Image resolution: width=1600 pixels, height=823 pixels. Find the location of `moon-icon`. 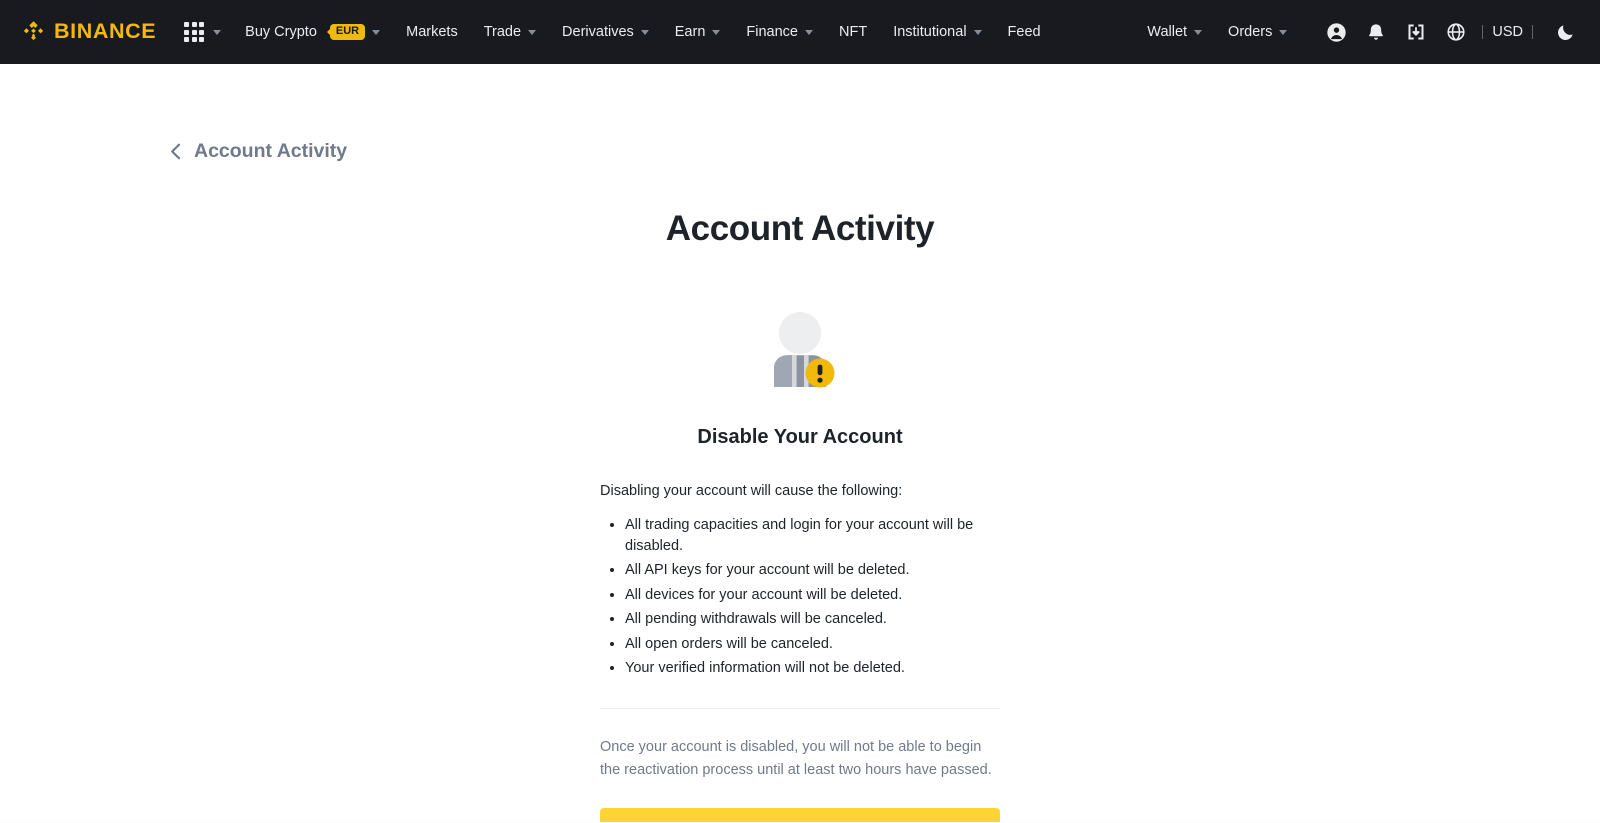

moon-icon is located at coordinates (1565, 32).